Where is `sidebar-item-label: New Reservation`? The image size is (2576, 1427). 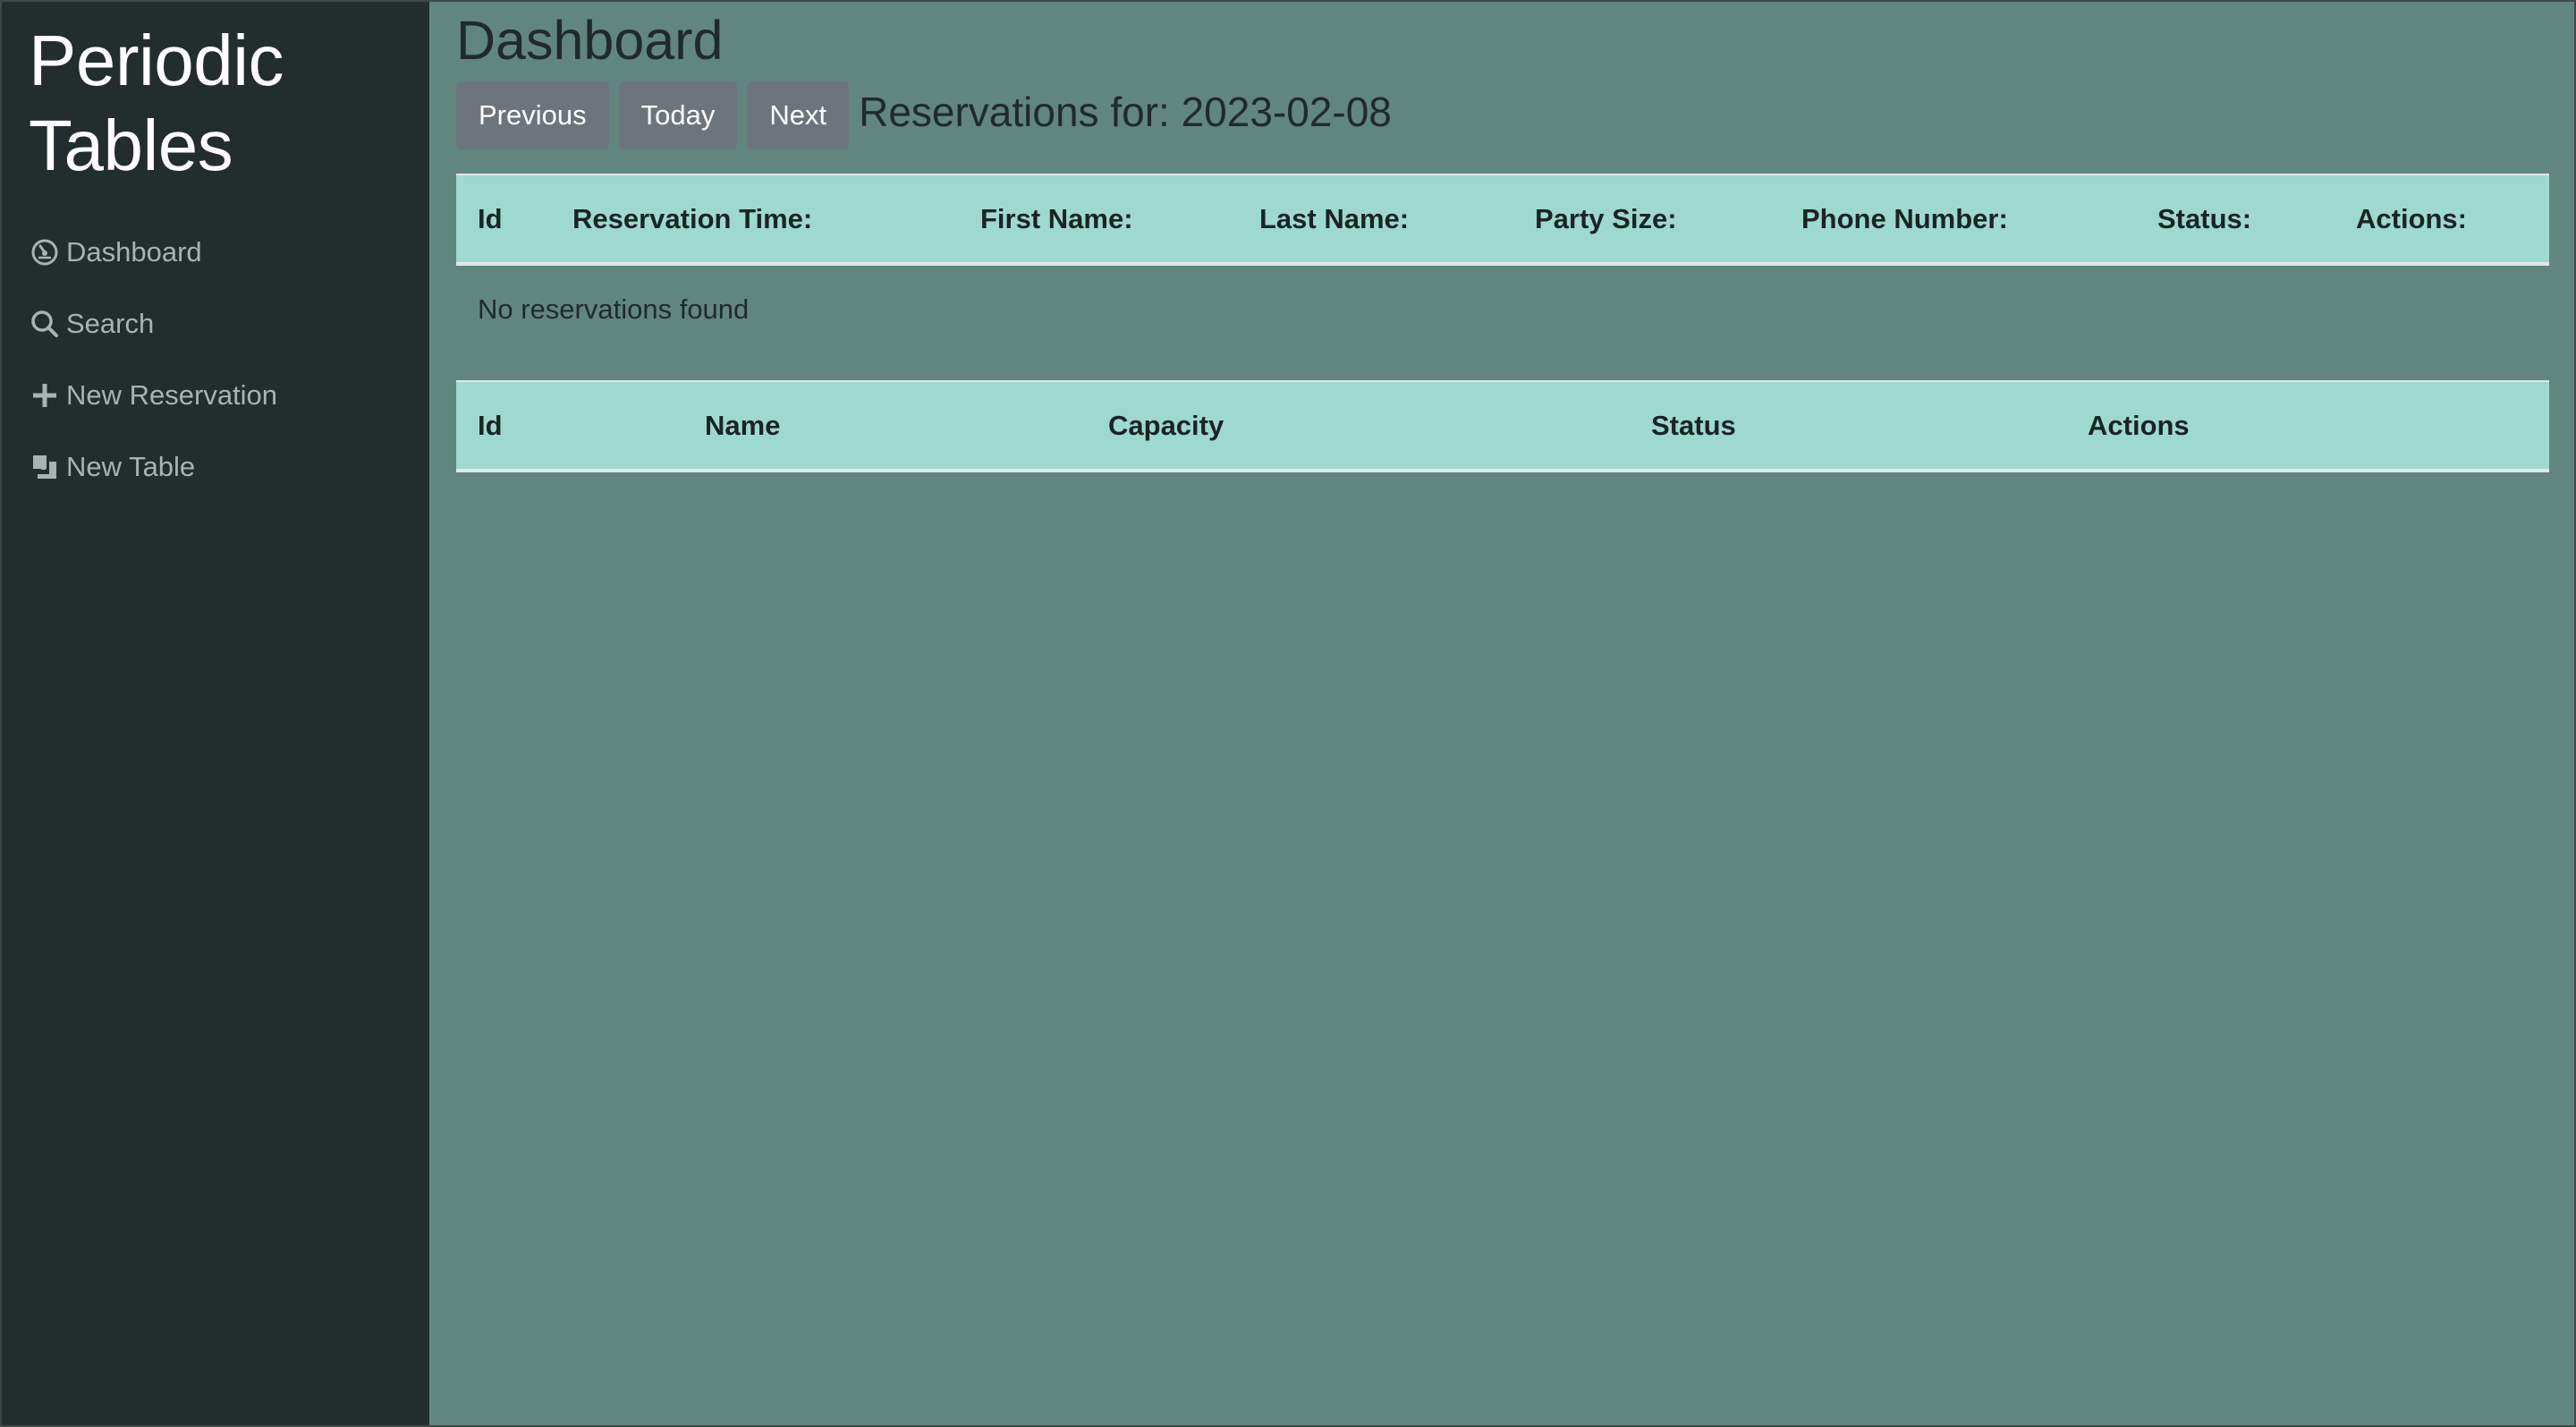 sidebar-item-label: New Reservation is located at coordinates (172, 395).